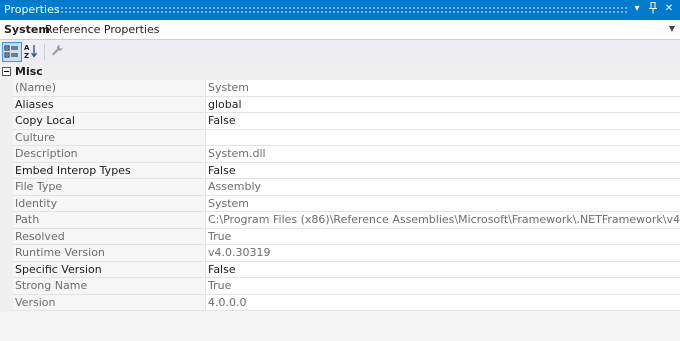  What do you see at coordinates (672, 28) in the screenshot?
I see `chevron-down-icon: ▼` at bounding box center [672, 28].